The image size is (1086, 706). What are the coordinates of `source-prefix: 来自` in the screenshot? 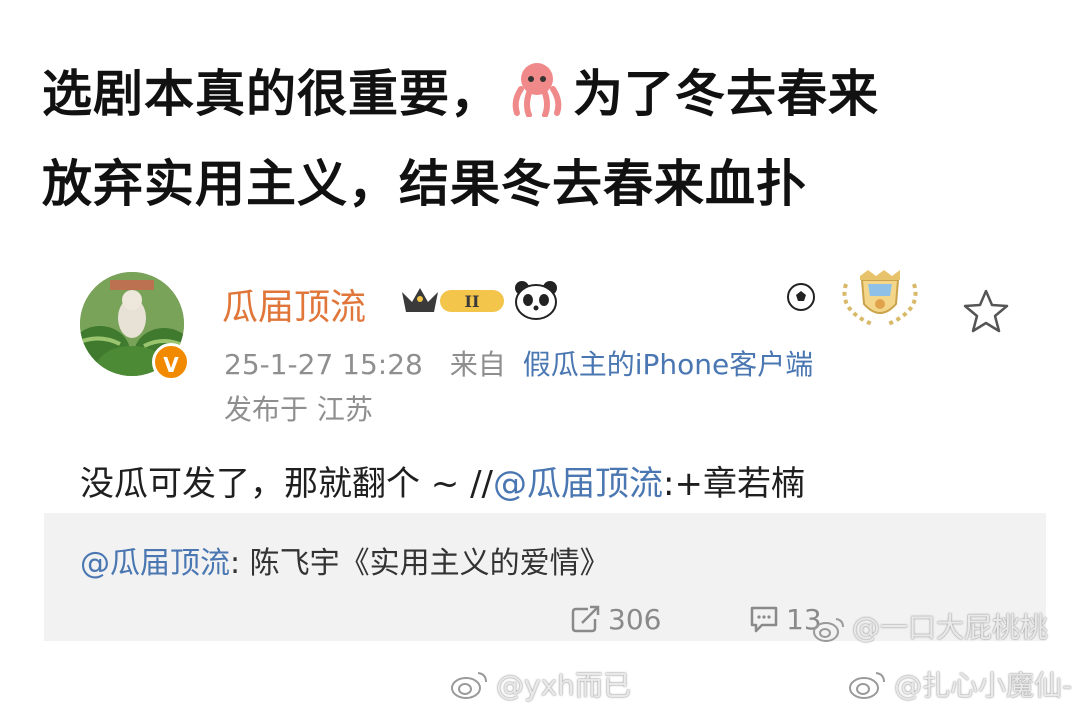 It's located at (477, 364).